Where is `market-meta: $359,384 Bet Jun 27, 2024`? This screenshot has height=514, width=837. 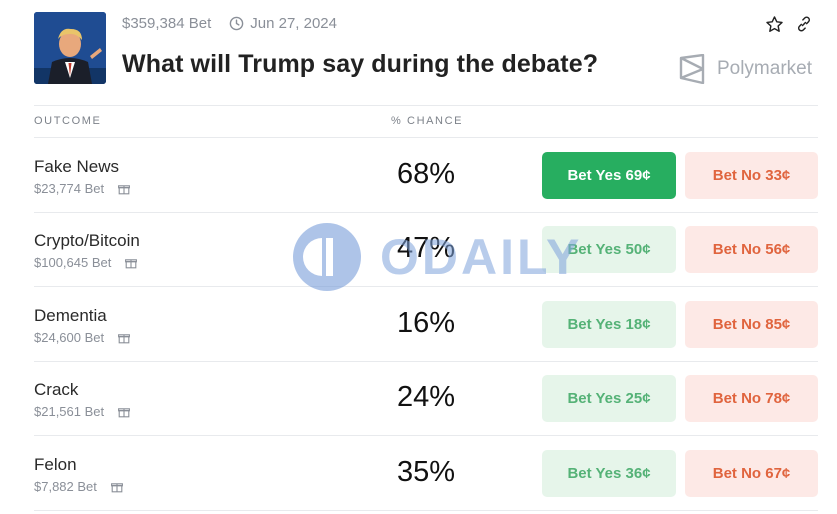
market-meta: $359,384 Bet Jun 27, 2024 is located at coordinates (229, 23).